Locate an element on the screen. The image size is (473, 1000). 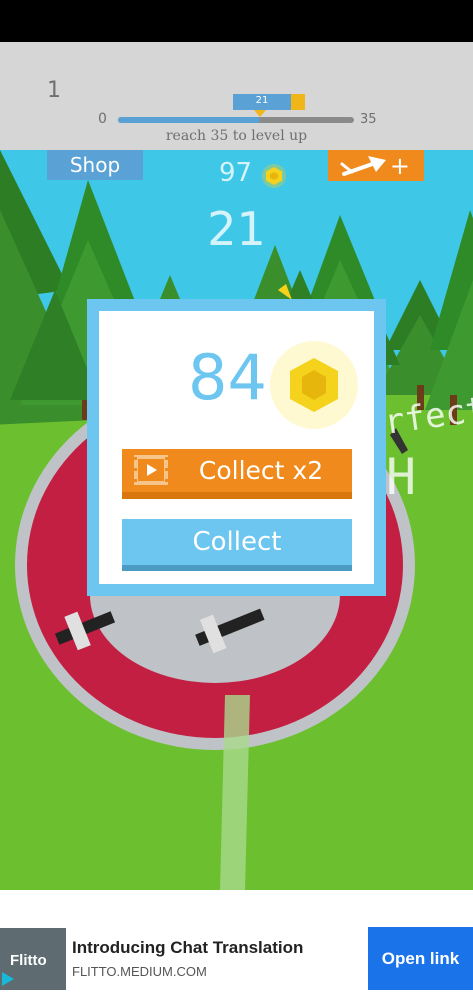
collect-shadow is located at coordinates (237, 568).